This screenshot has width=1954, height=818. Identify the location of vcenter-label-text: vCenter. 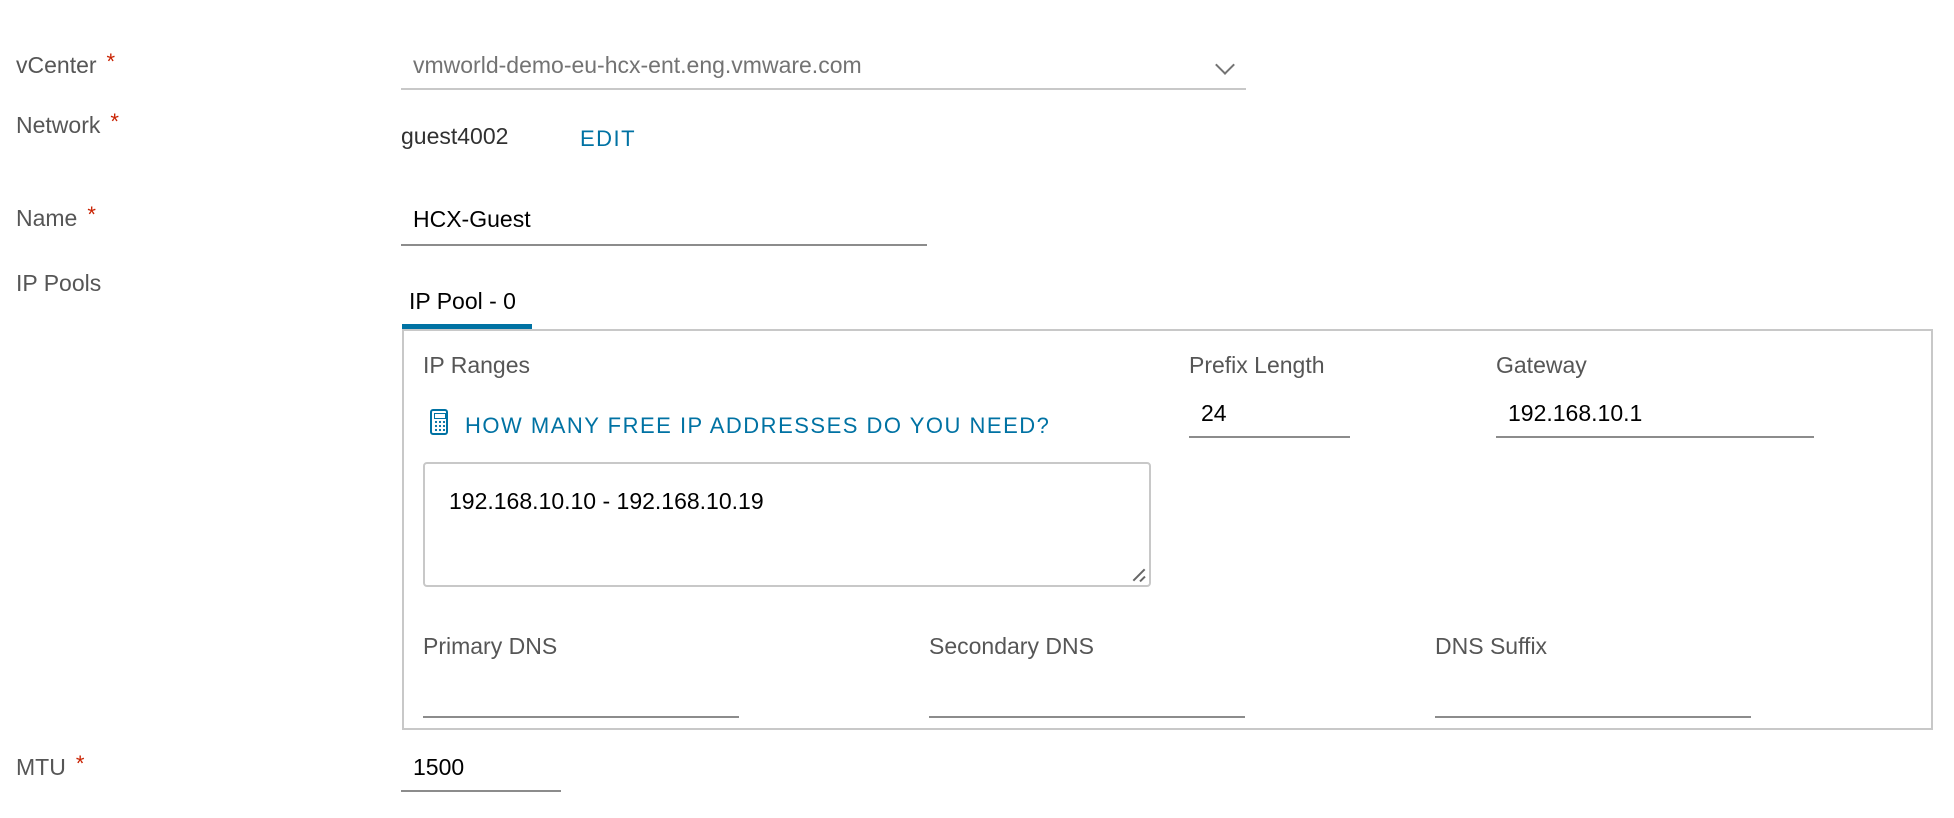
(56, 65).